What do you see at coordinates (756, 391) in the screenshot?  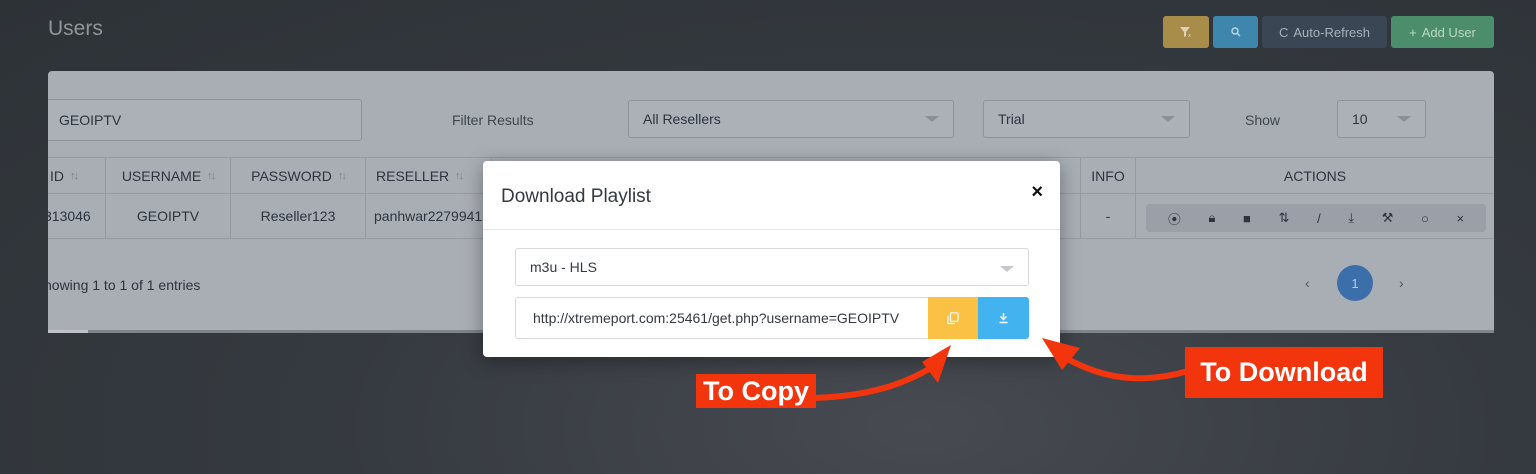 I see `to-copy-callout: To Copy` at bounding box center [756, 391].